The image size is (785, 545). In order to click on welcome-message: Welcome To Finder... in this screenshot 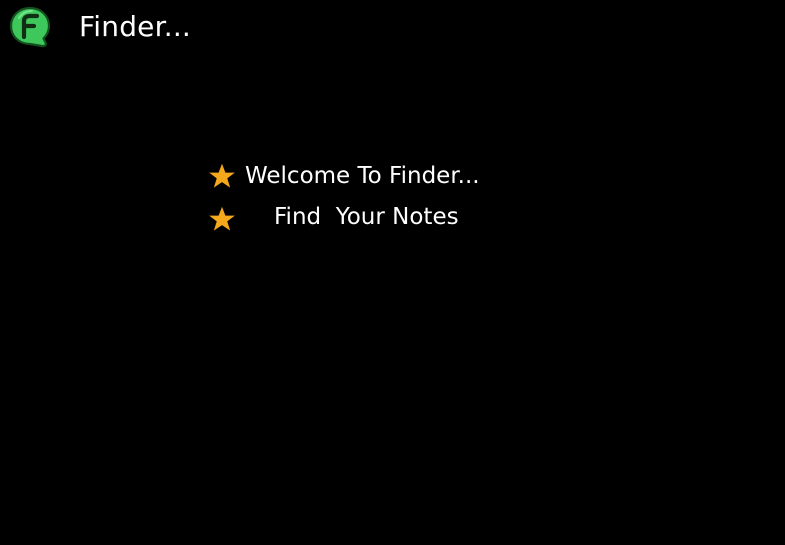, I will do `click(362, 176)`.